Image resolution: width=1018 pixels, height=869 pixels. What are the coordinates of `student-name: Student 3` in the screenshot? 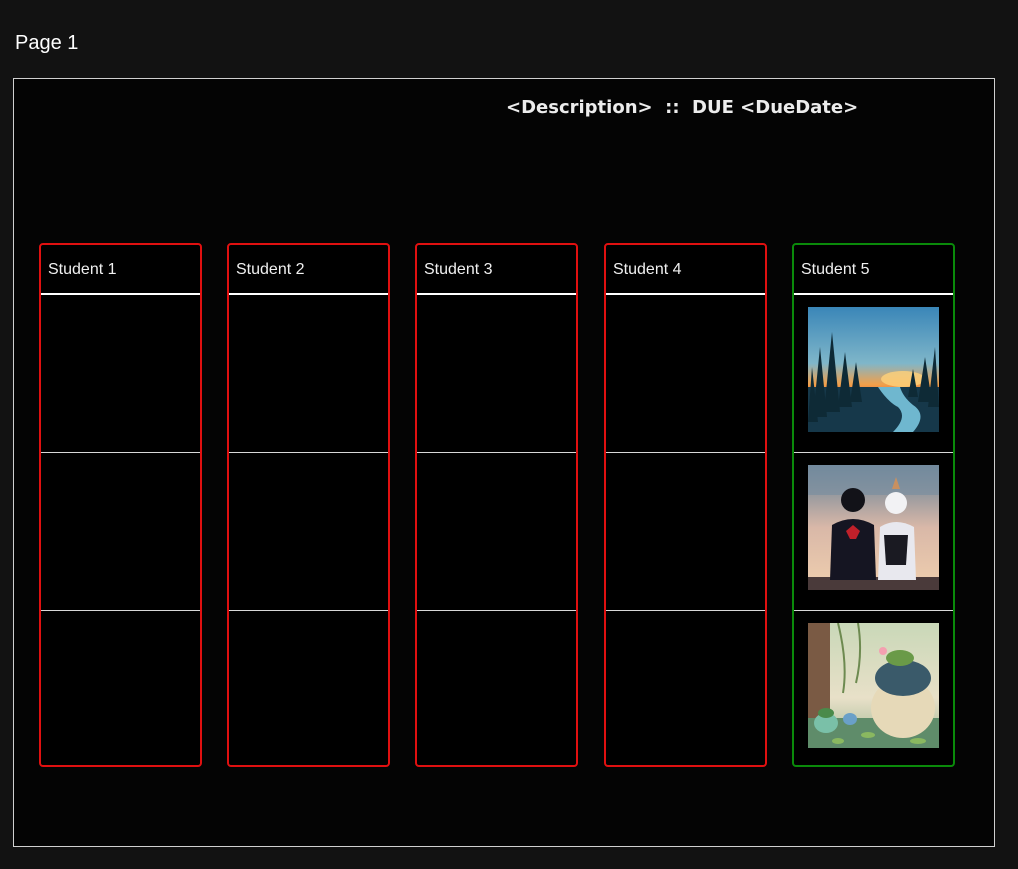 It's located at (496, 270).